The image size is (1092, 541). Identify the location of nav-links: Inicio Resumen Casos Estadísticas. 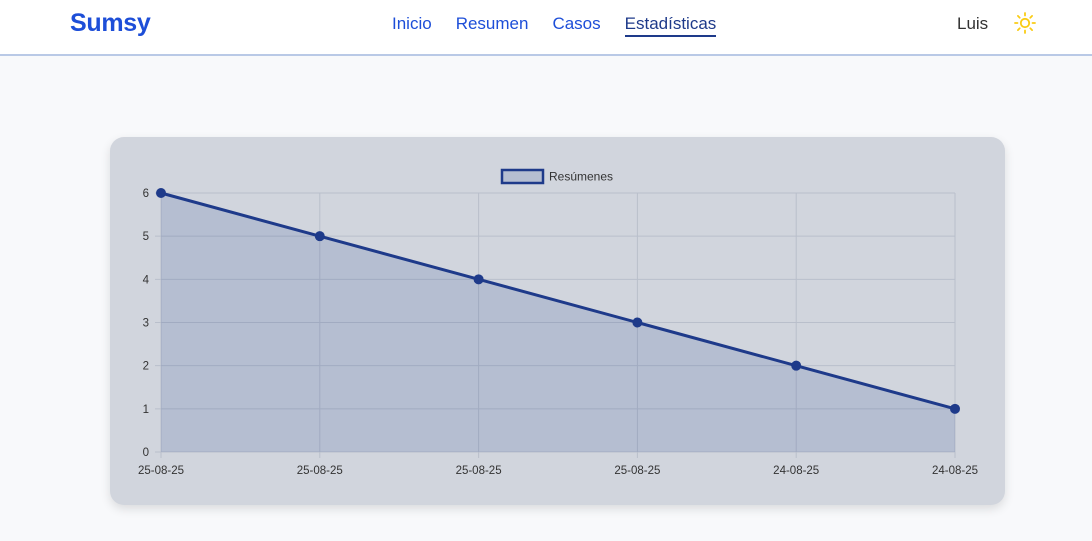
(554, 25).